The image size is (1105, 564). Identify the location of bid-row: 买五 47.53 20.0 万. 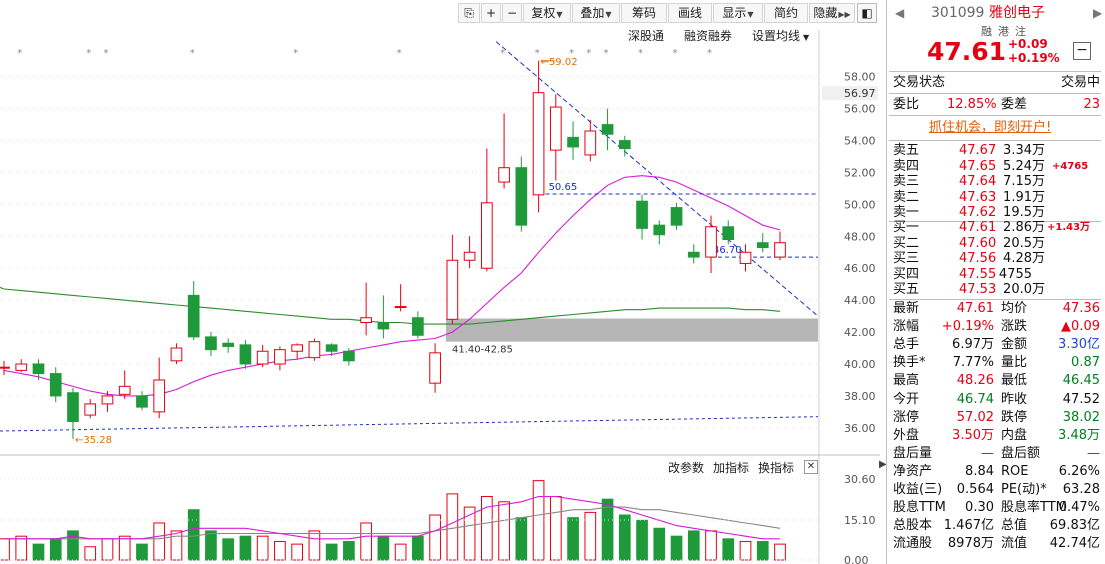
(996, 290).